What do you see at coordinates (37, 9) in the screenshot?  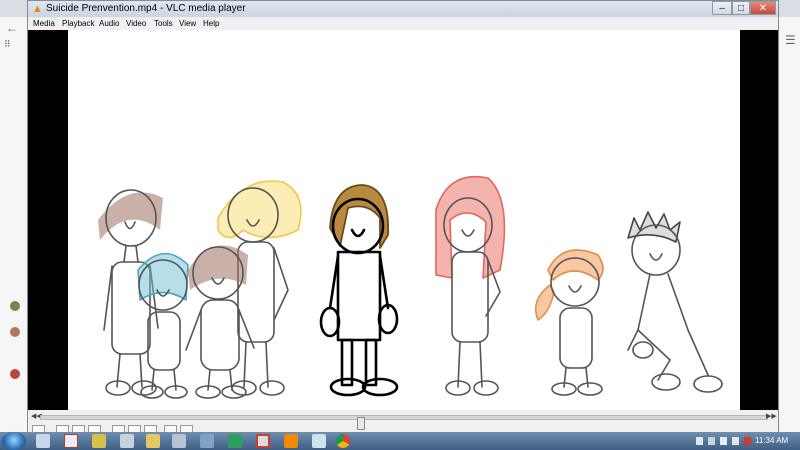 I see `traffic-cone-icon: ▲` at bounding box center [37, 9].